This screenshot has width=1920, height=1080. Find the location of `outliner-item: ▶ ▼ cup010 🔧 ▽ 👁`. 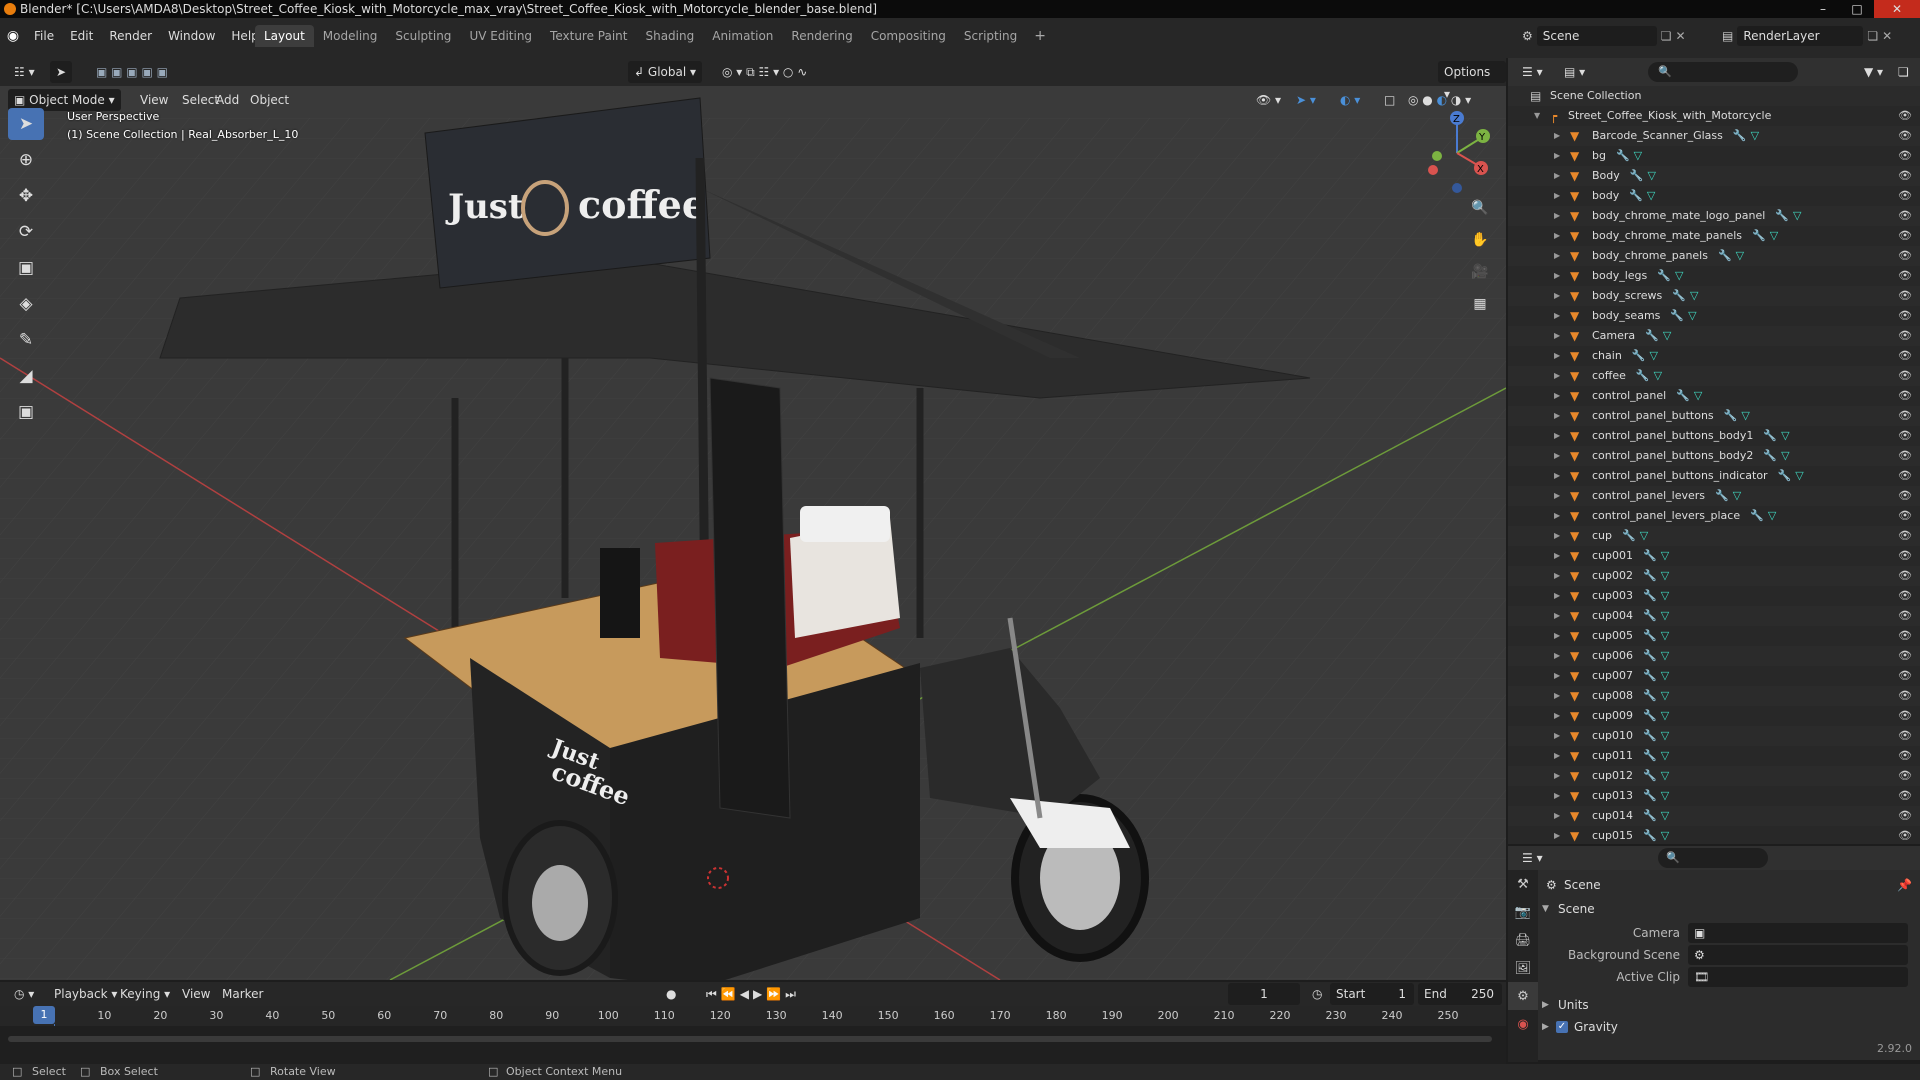

outliner-item: ▶ ▼ cup010 🔧 ▽ 👁 is located at coordinates (1714, 736).